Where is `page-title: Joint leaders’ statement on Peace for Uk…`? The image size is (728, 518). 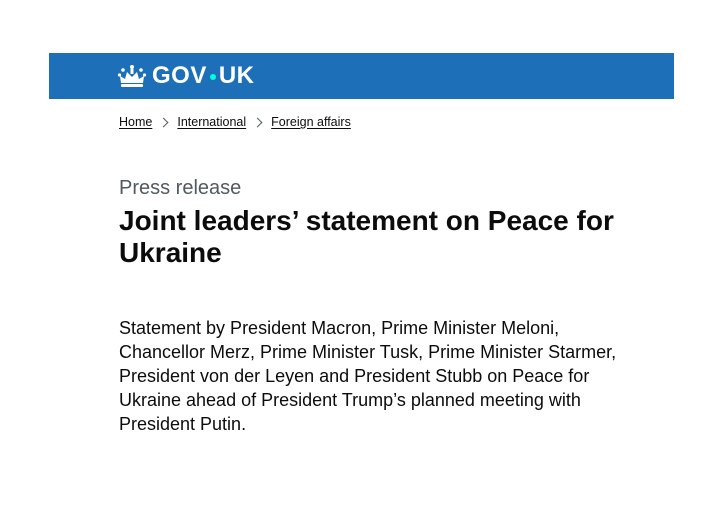 page-title: Joint leaders’ statement on Peace for Uk… is located at coordinates (366, 236).